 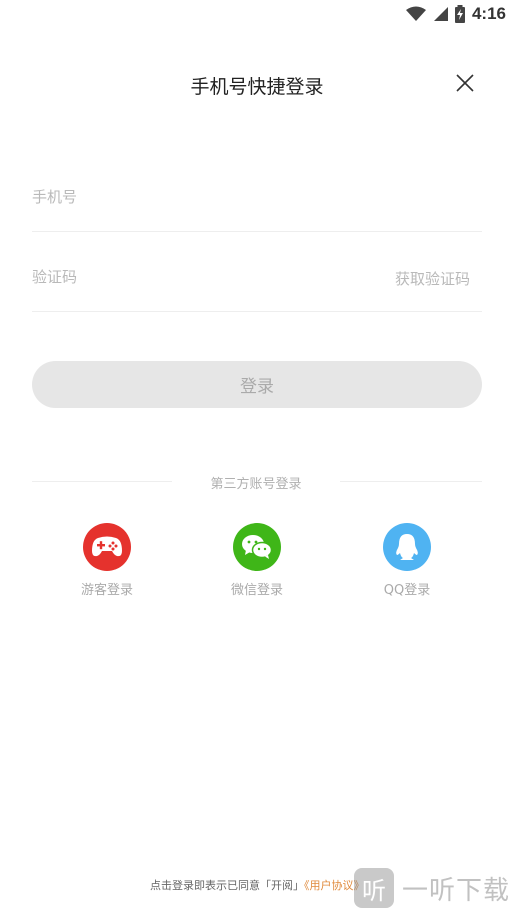 I want to click on login-button: 登录, so click(x=257, y=384).